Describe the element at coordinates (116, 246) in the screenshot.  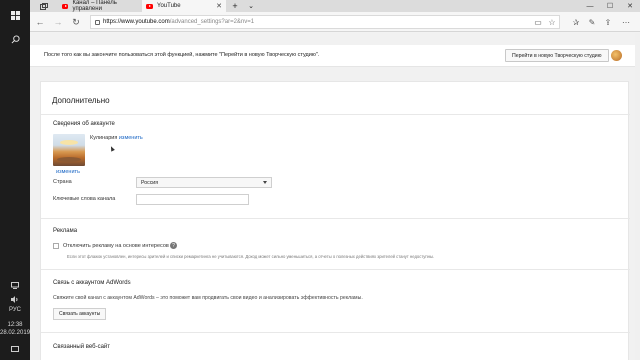
I see `disable-interest-ads-label: Отключить рекламу на основе интересов` at that location.